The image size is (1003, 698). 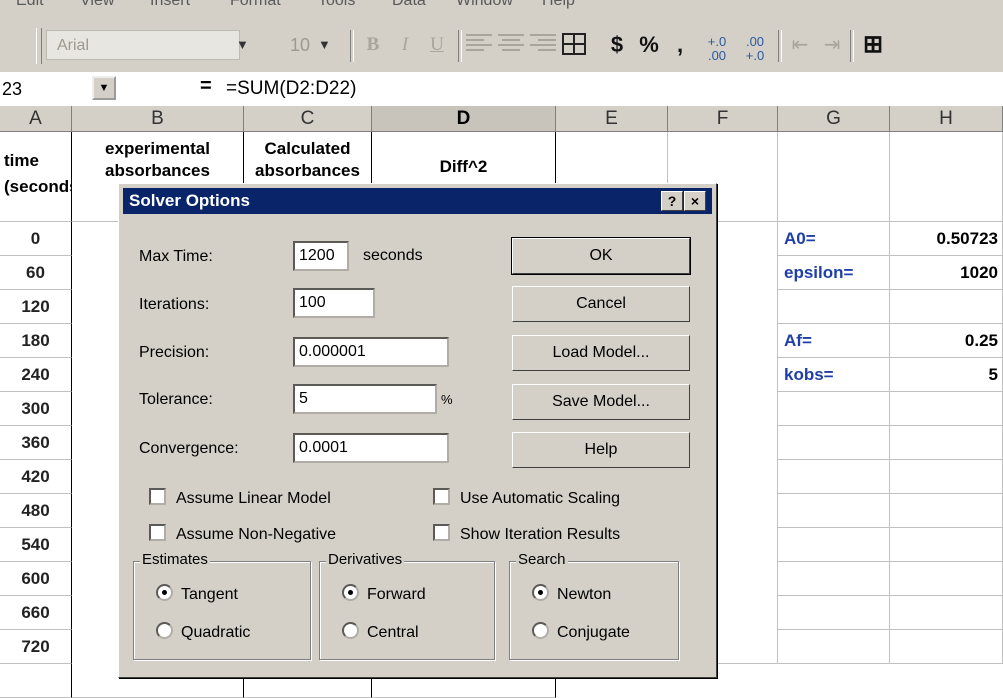 What do you see at coordinates (380, 633) in the screenshot?
I see `central-radio: Central` at bounding box center [380, 633].